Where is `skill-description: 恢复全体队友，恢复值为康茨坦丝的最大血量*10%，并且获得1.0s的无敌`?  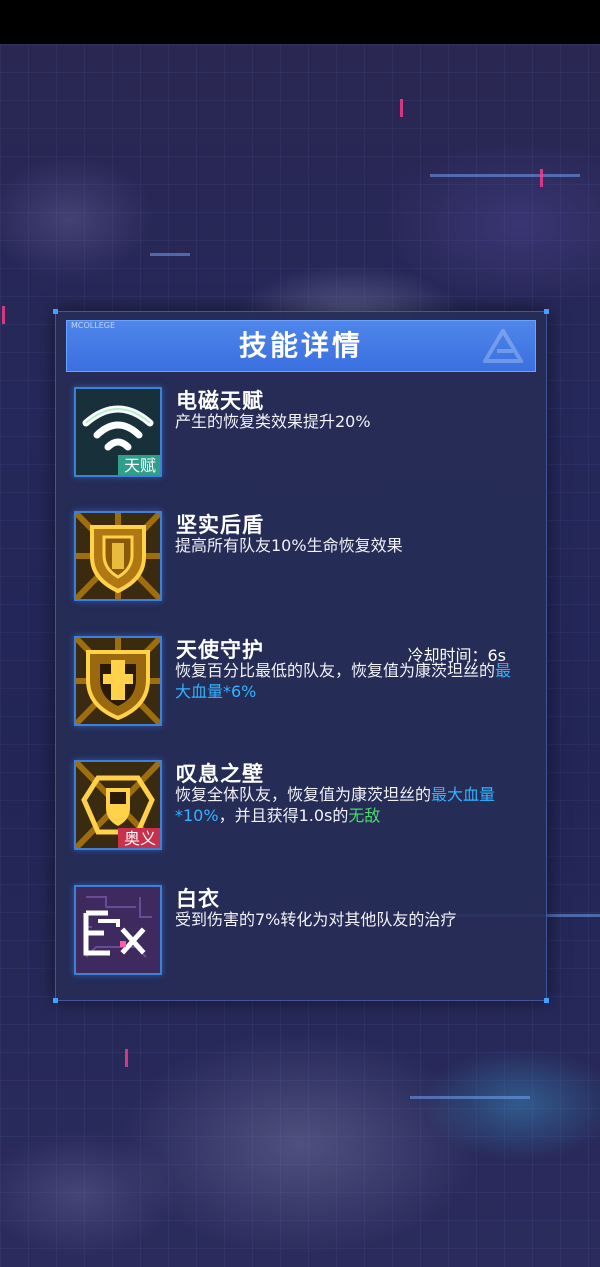
skill-description: 恢复全体队友，恢复值为康茨坦丝的最大血量*10%，并且获得1.0s的无敌 is located at coordinates (335, 805).